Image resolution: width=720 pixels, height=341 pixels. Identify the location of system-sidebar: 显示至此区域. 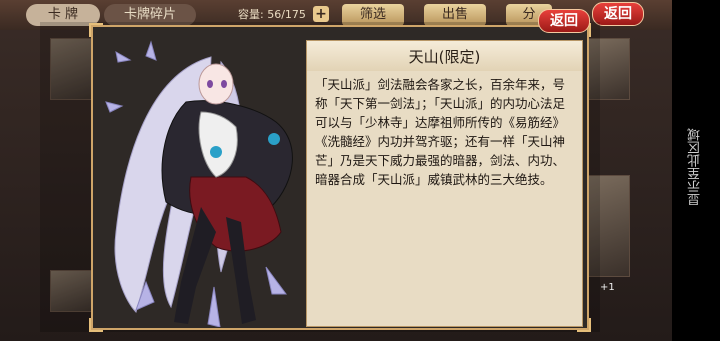
(696, 170).